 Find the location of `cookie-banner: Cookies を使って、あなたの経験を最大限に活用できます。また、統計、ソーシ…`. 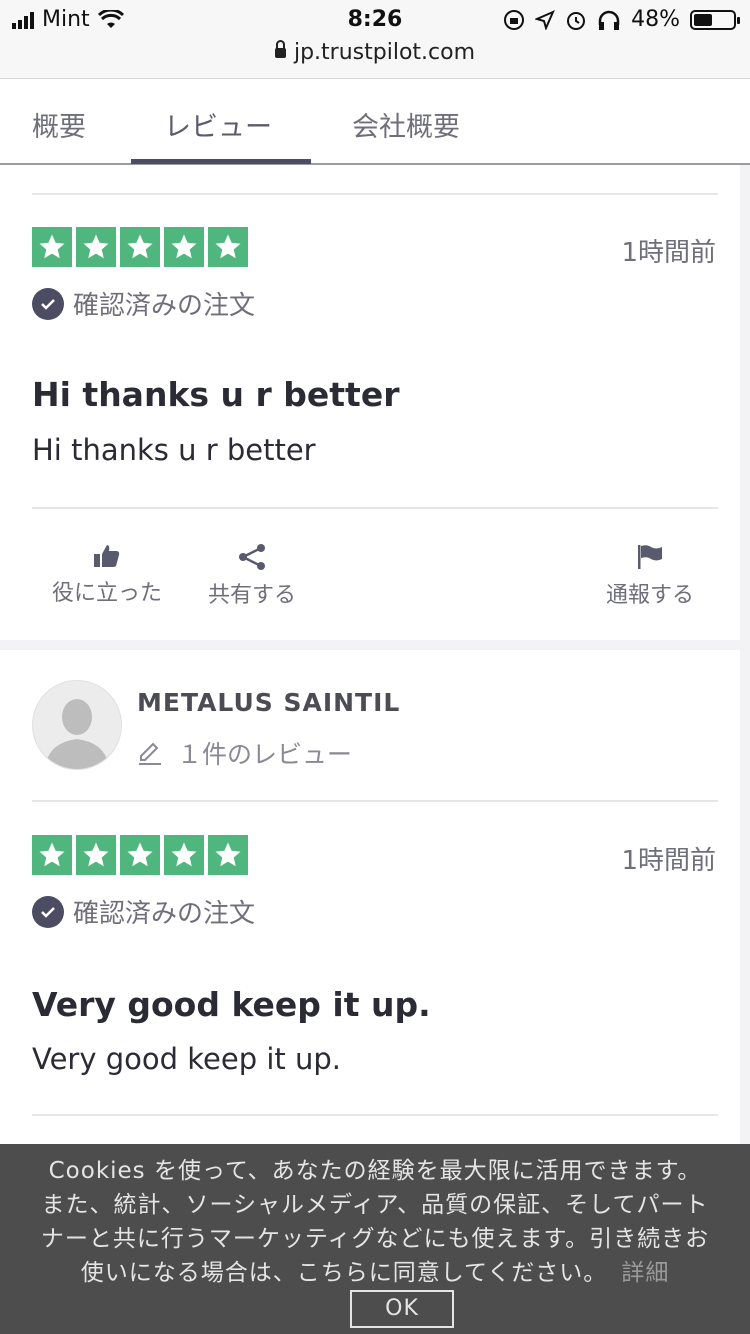

cookie-banner: Cookies を使って、あなたの経験を最大限に活用できます。また、統計、ソーシ… is located at coordinates (375, 1239).